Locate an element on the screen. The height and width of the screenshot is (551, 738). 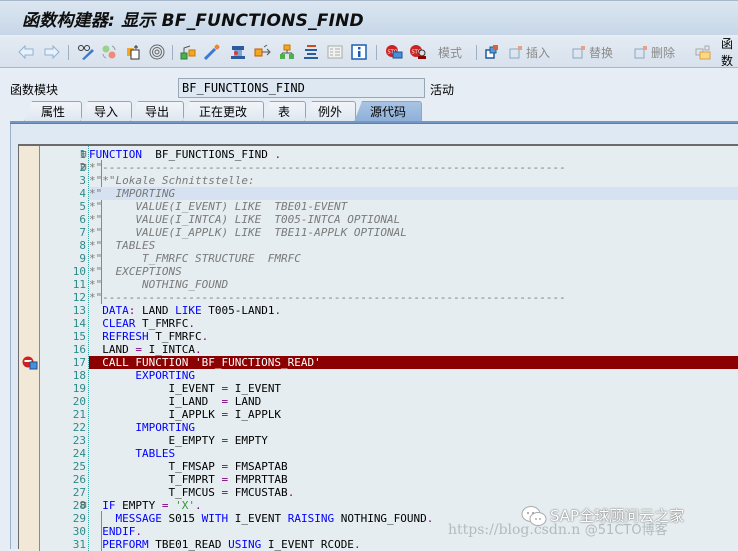
breakpoint-session-icon: STOP is located at coordinates (394, 52).